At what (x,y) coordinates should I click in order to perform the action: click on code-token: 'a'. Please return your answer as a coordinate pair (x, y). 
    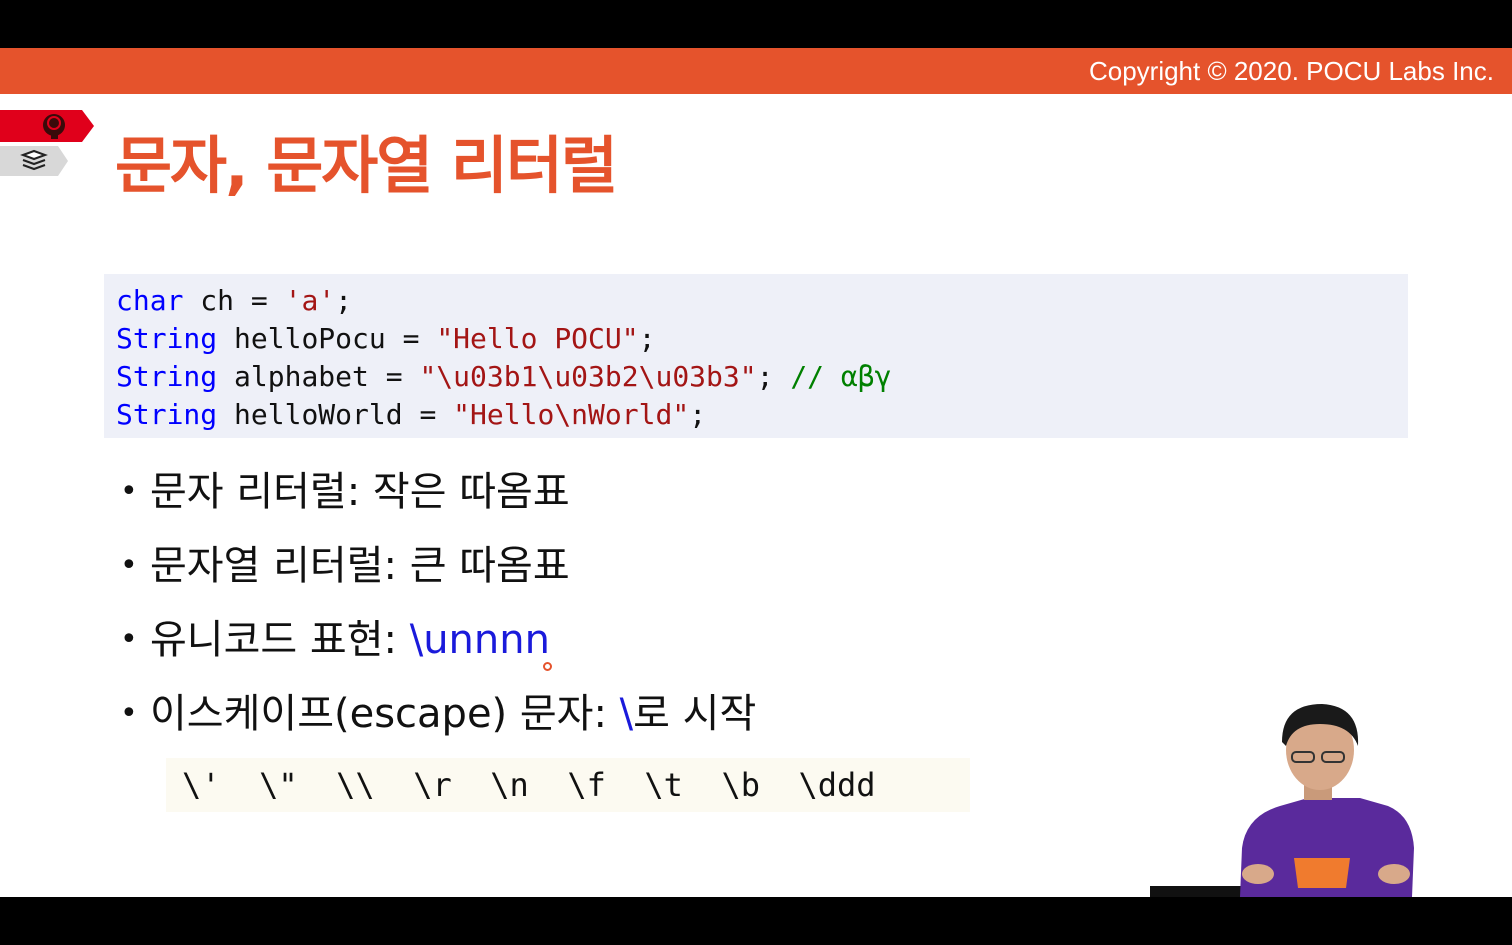
    Looking at the image, I should click on (310, 300).